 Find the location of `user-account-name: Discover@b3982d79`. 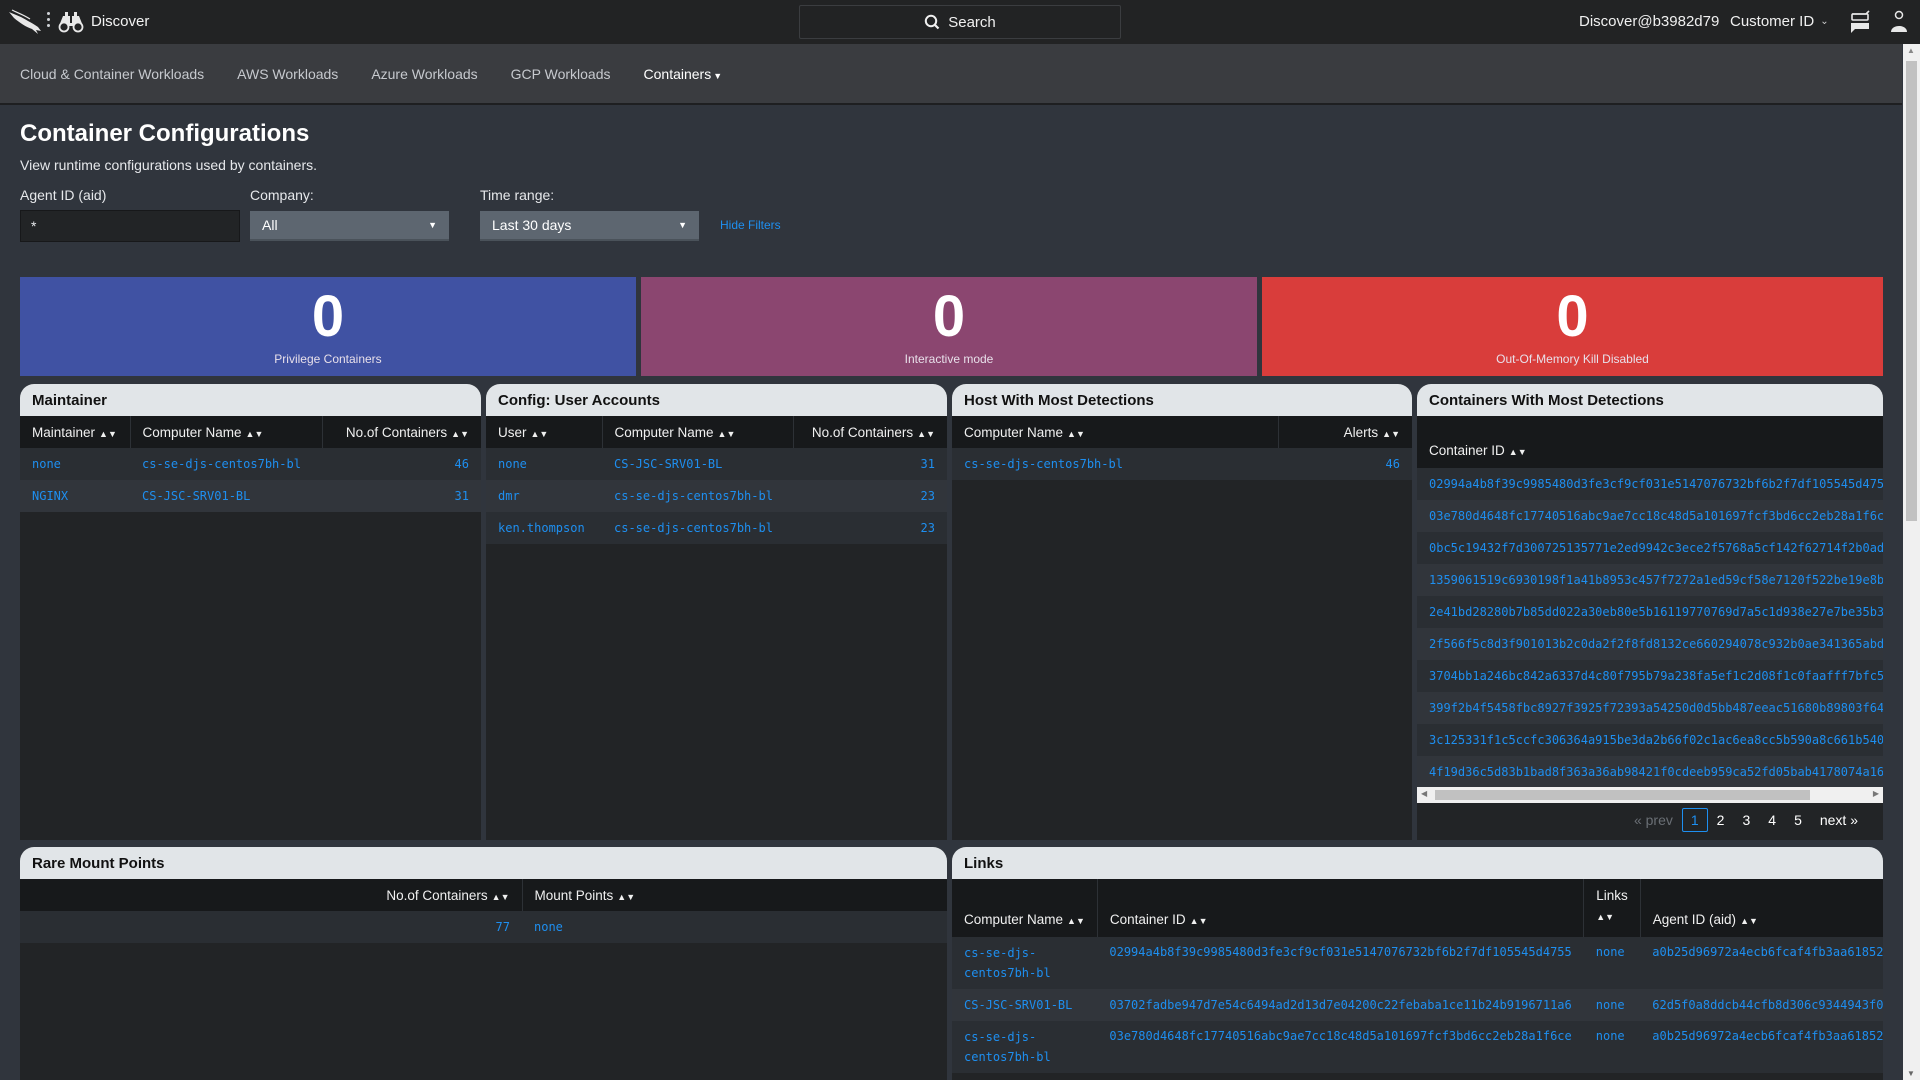

user-account-name: Discover@b3982d79 is located at coordinates (1649, 21).